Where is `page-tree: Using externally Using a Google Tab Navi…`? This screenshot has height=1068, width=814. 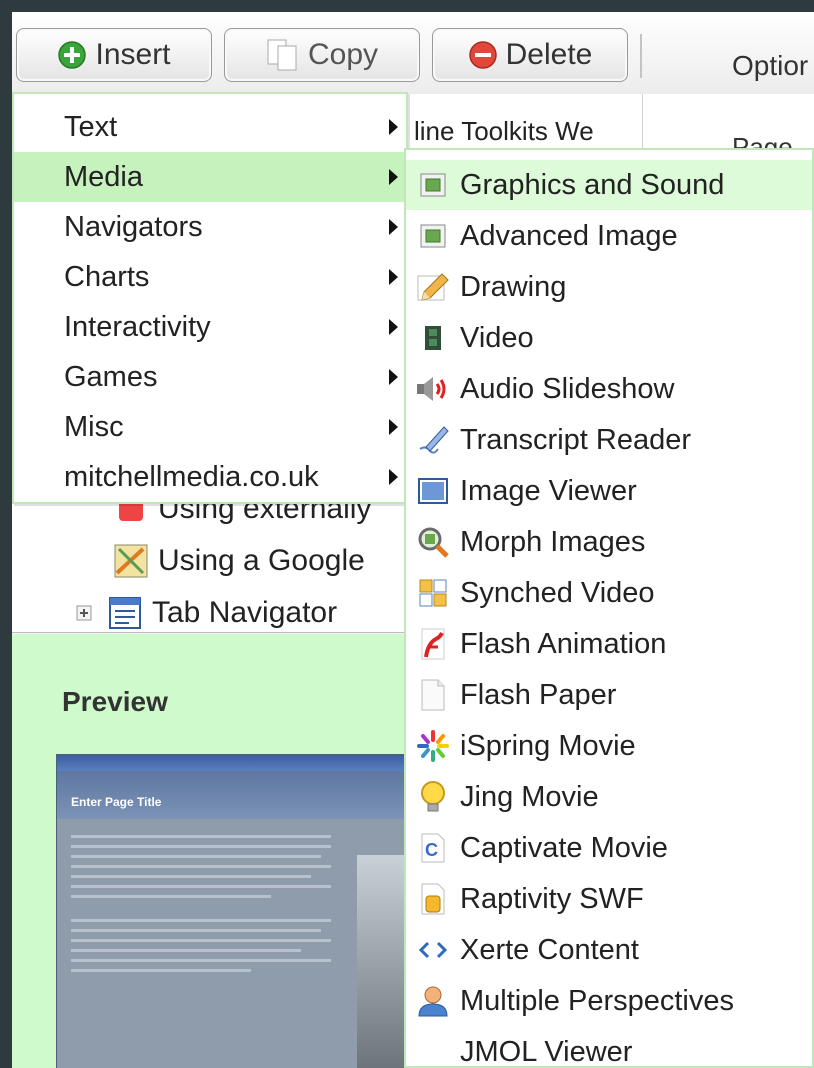 page-tree: Using externally Using a Google Tab Navi… is located at coordinates (208, 557).